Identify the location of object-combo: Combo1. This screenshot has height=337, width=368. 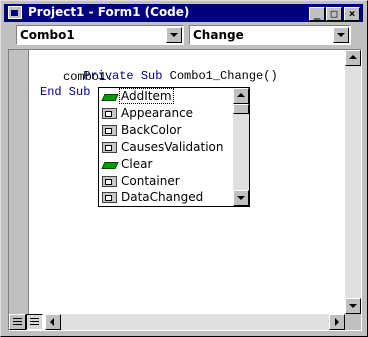
(100, 35).